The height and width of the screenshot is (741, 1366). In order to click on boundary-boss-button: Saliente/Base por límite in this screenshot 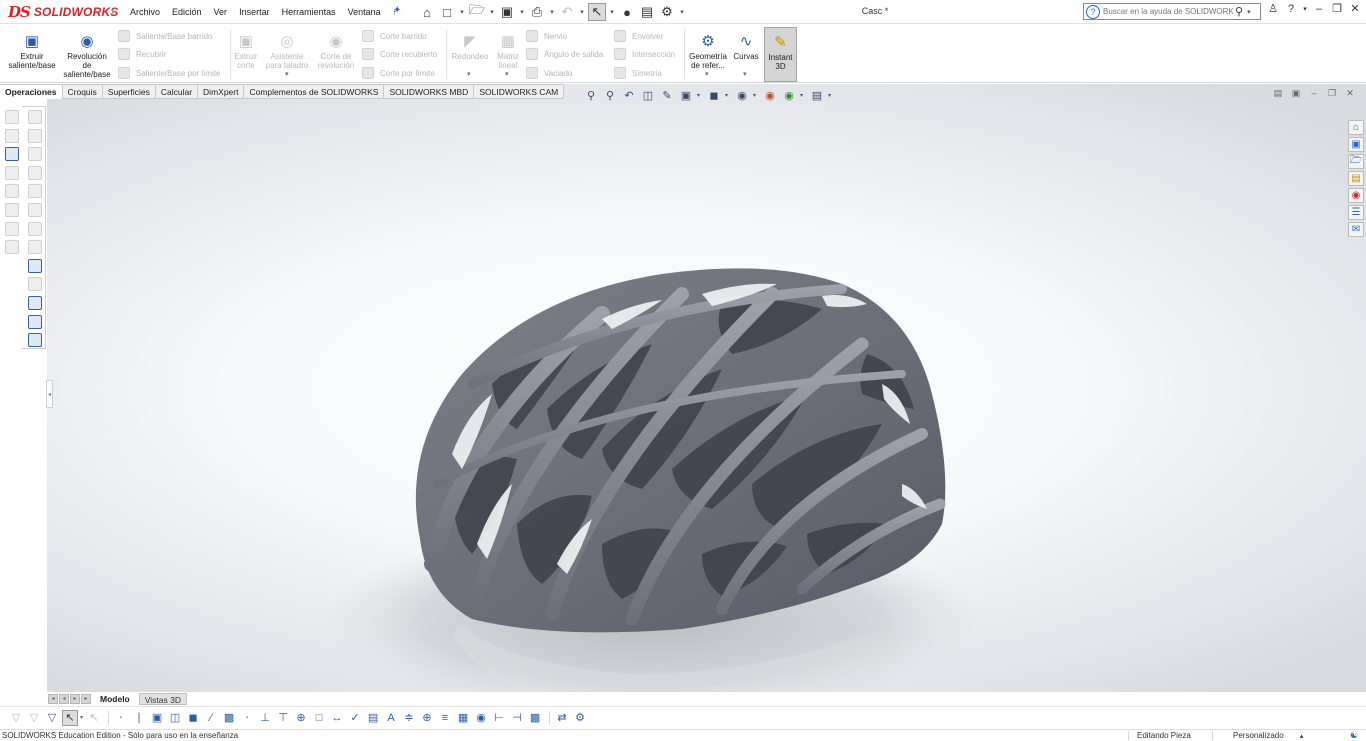, I will do `click(169, 73)`.